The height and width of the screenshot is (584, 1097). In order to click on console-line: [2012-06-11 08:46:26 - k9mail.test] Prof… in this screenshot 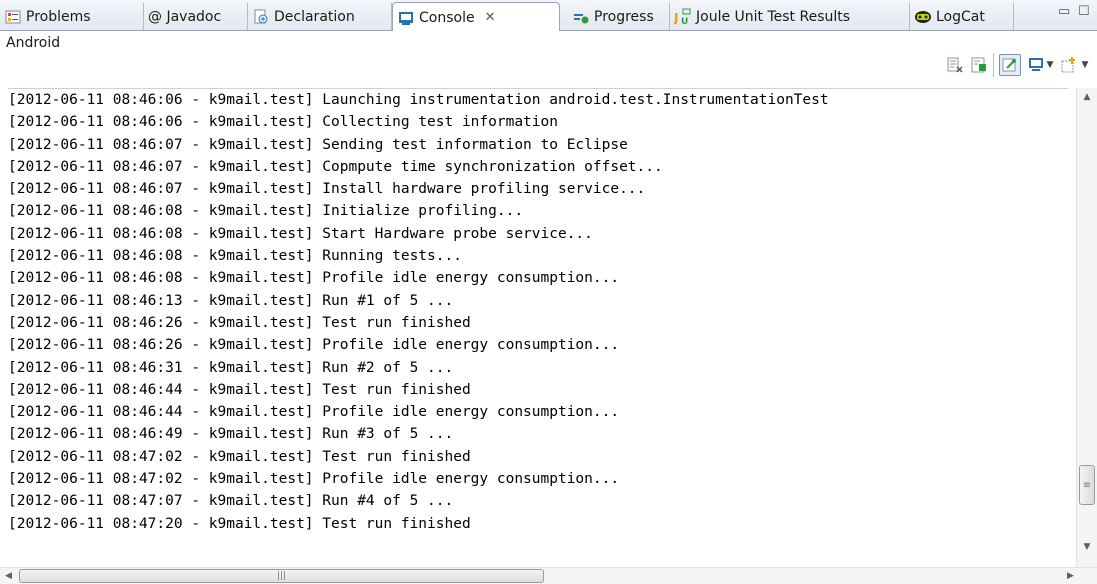, I will do `click(314, 345)`.